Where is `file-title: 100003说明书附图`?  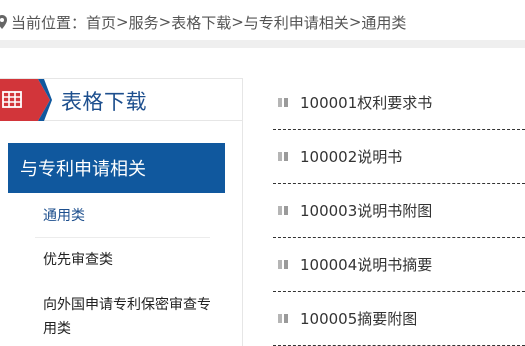 file-title: 100003说明书附图 is located at coordinates (366, 210).